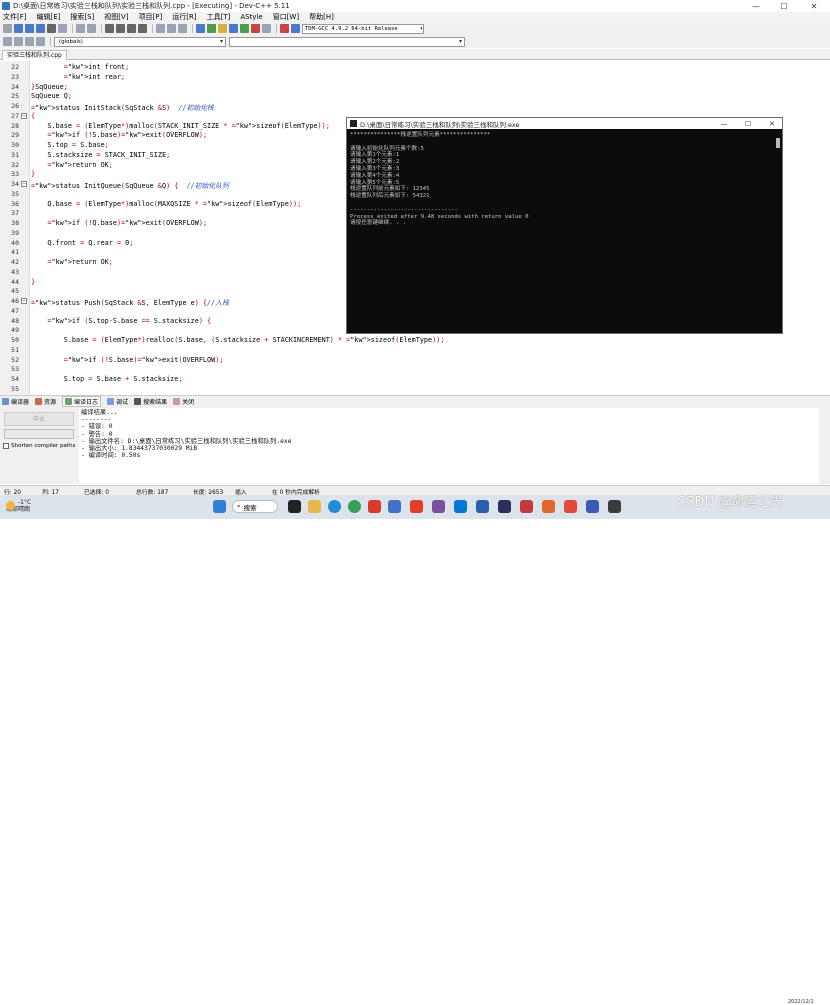 The height and width of the screenshot is (1005, 830). Describe the element at coordinates (40, 28) in the screenshot. I see `save-all-icon` at that location.